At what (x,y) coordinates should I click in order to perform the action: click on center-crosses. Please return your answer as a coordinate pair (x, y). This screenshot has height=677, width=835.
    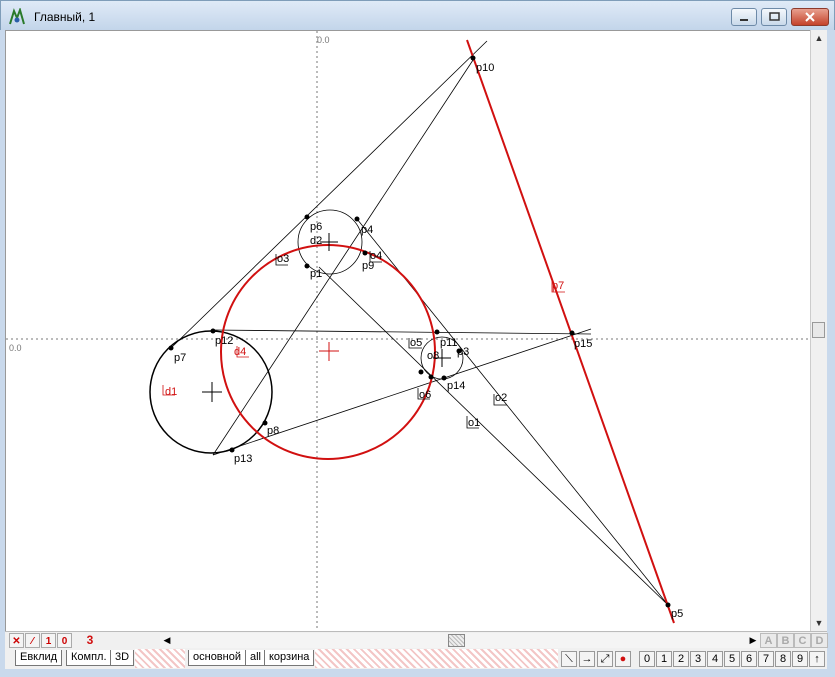
    Looking at the image, I should click on (326, 317).